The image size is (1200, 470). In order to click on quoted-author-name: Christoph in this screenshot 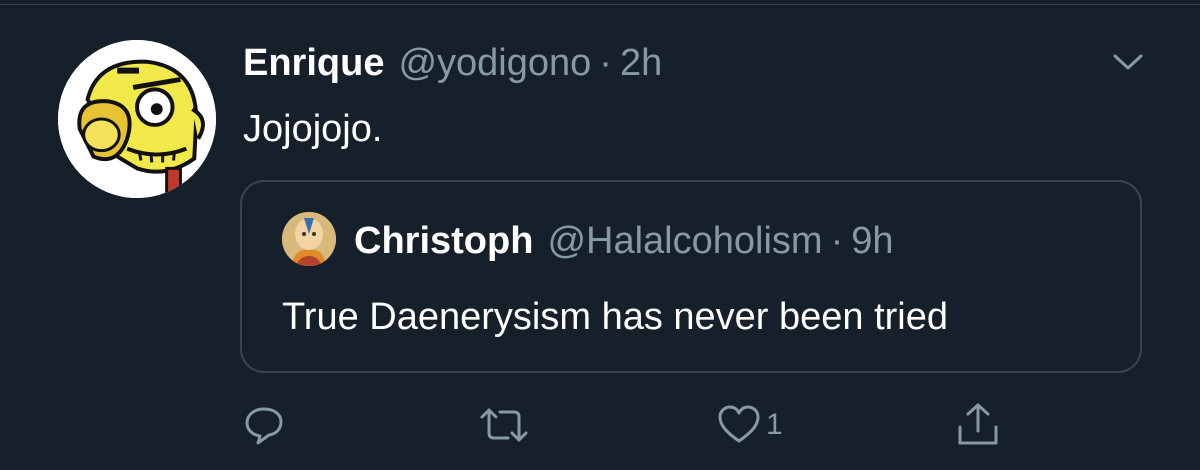, I will do `click(443, 241)`.